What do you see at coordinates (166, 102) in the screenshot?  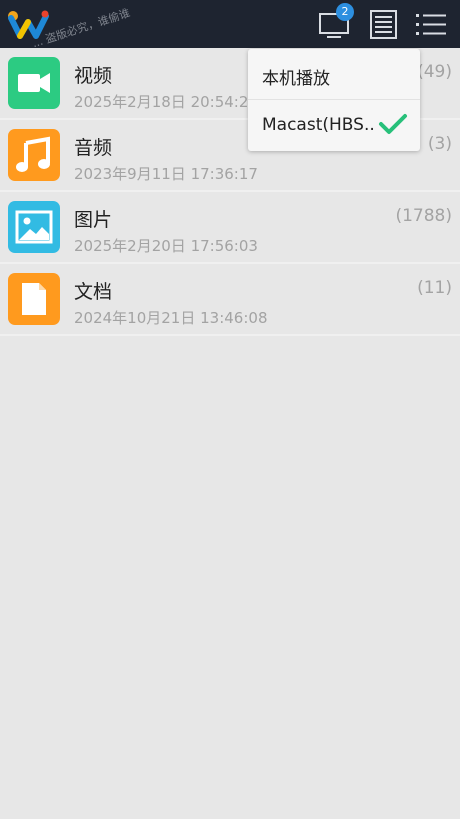 I see `category-date: 2025年2月18日 20:54:22` at bounding box center [166, 102].